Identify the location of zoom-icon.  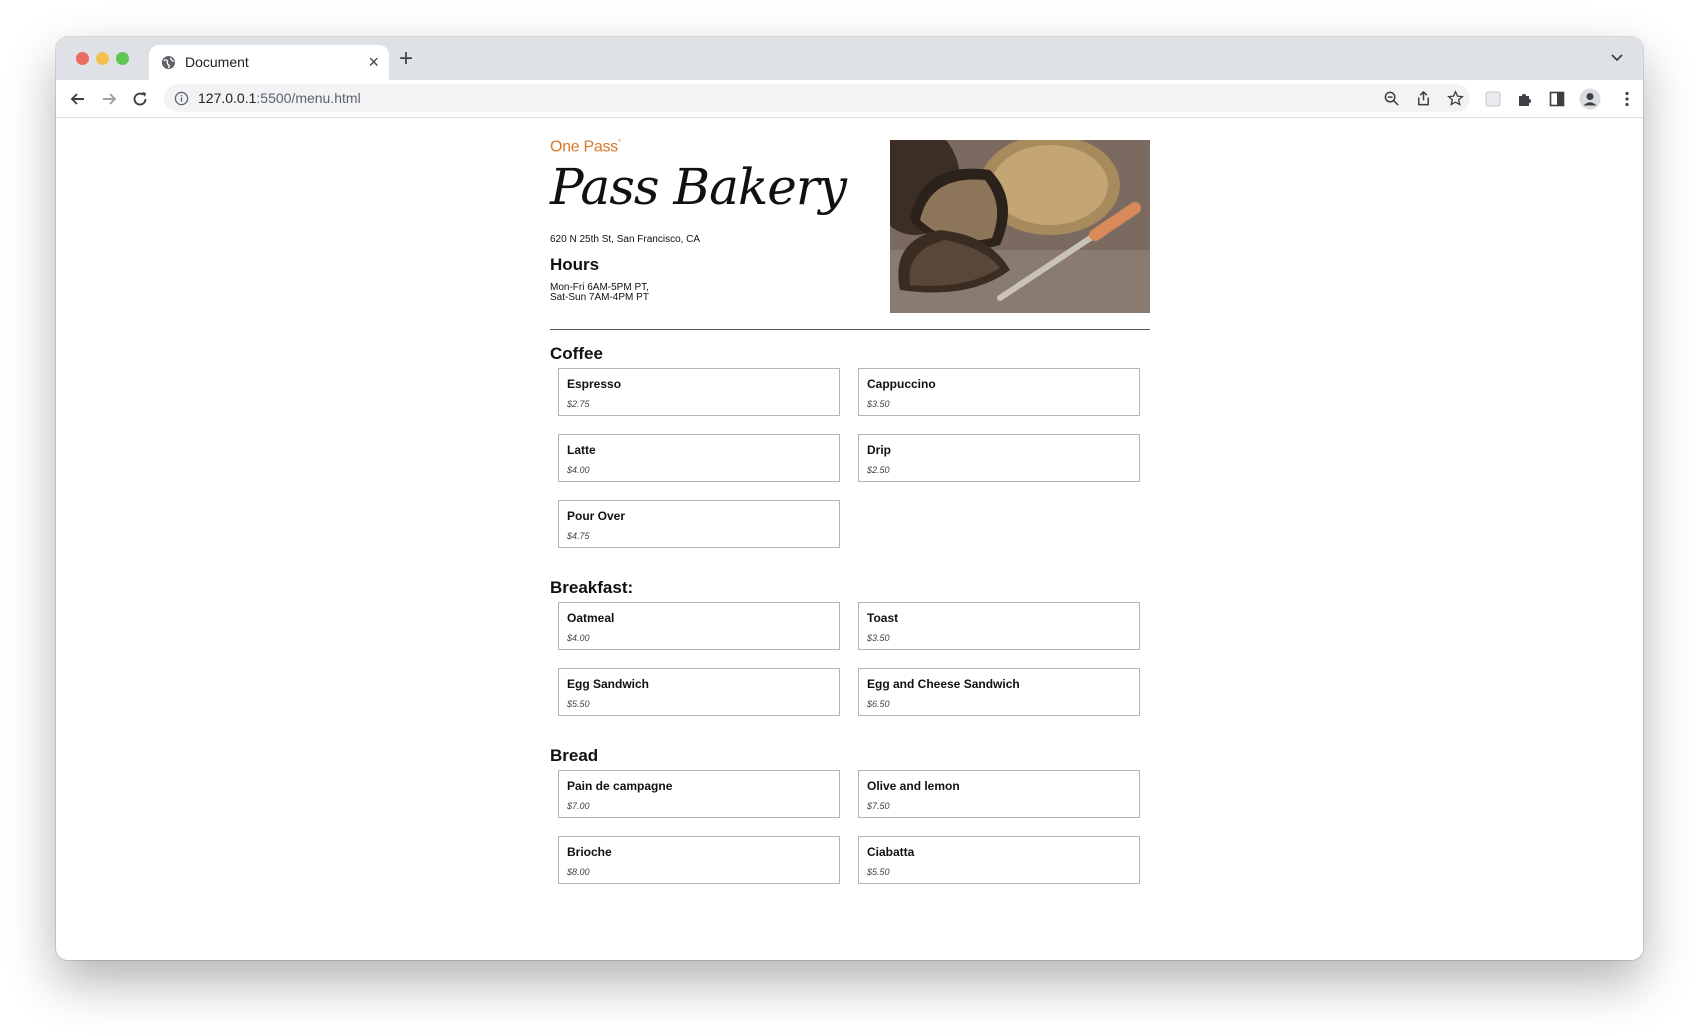
(1391, 98).